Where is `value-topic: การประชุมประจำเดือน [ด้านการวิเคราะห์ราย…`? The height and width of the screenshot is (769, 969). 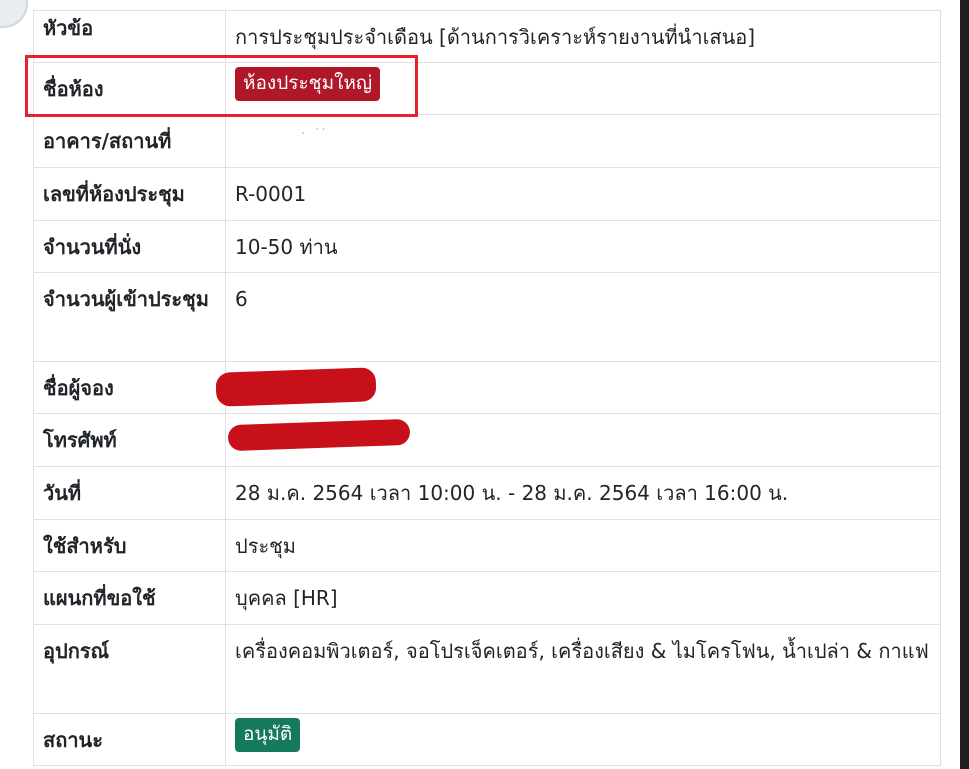 value-topic: การประชุมประจำเดือน [ด้านการวิเคราะห์ราย… is located at coordinates (583, 36).